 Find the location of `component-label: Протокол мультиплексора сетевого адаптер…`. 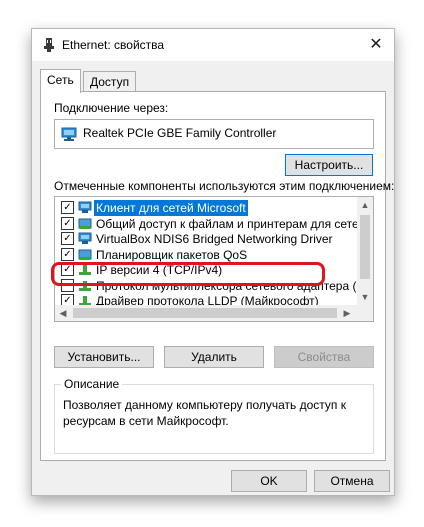

component-label: Протокол мультиплексора сетевого адаптер… is located at coordinates (235, 285).